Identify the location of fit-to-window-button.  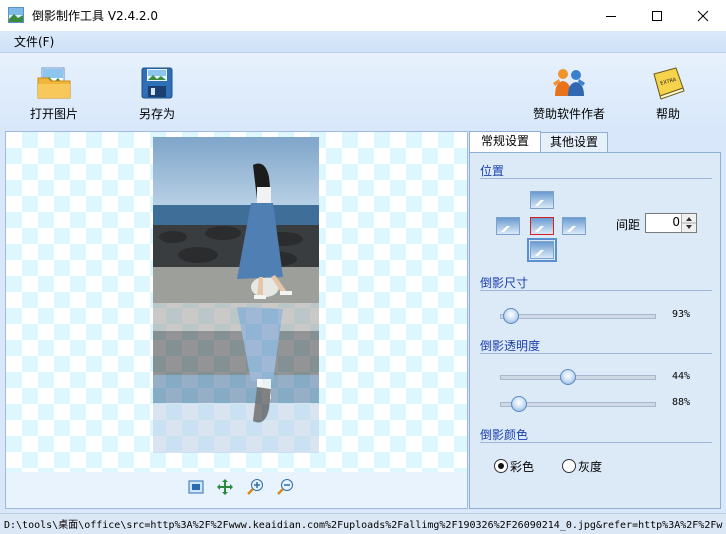
(196, 487).